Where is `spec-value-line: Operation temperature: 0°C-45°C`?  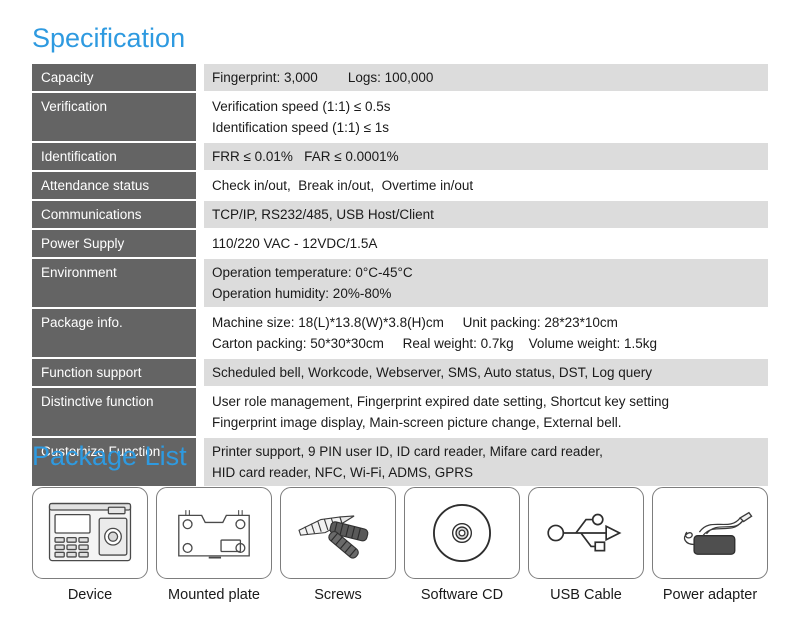 spec-value-line: Operation temperature: 0°C-45°C is located at coordinates (312, 272).